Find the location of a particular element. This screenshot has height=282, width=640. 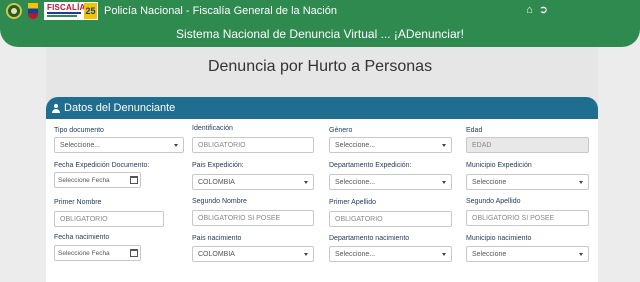

identificacion-field: Identificación OBLIGATORIO is located at coordinates (253, 139).